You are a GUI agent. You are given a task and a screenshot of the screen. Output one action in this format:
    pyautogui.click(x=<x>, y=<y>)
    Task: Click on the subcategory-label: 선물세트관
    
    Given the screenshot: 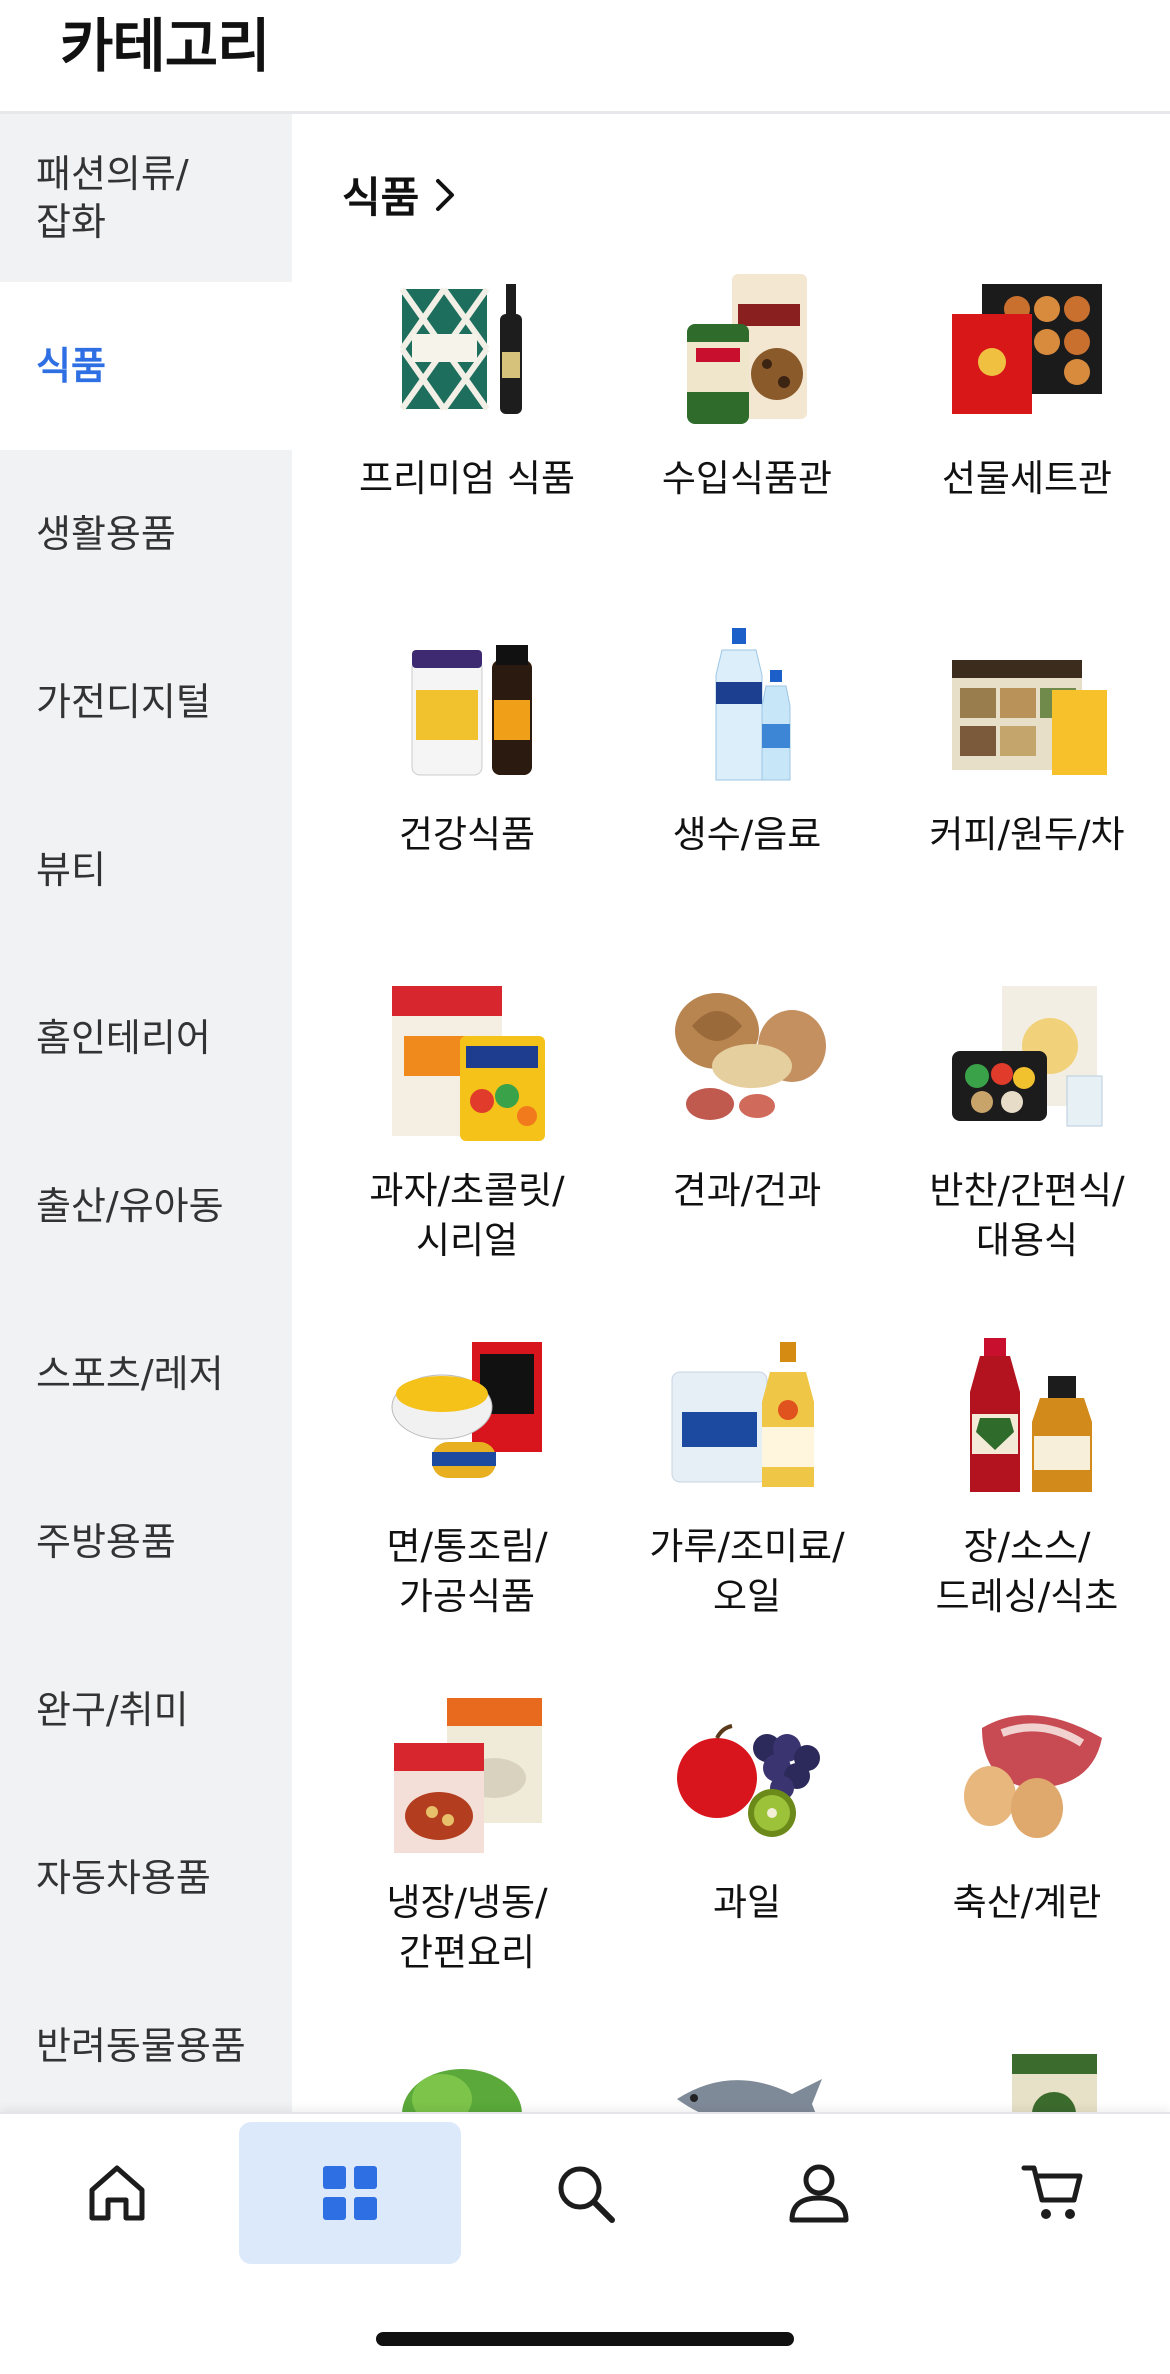 What is the action you would take?
    pyautogui.click(x=1027, y=478)
    